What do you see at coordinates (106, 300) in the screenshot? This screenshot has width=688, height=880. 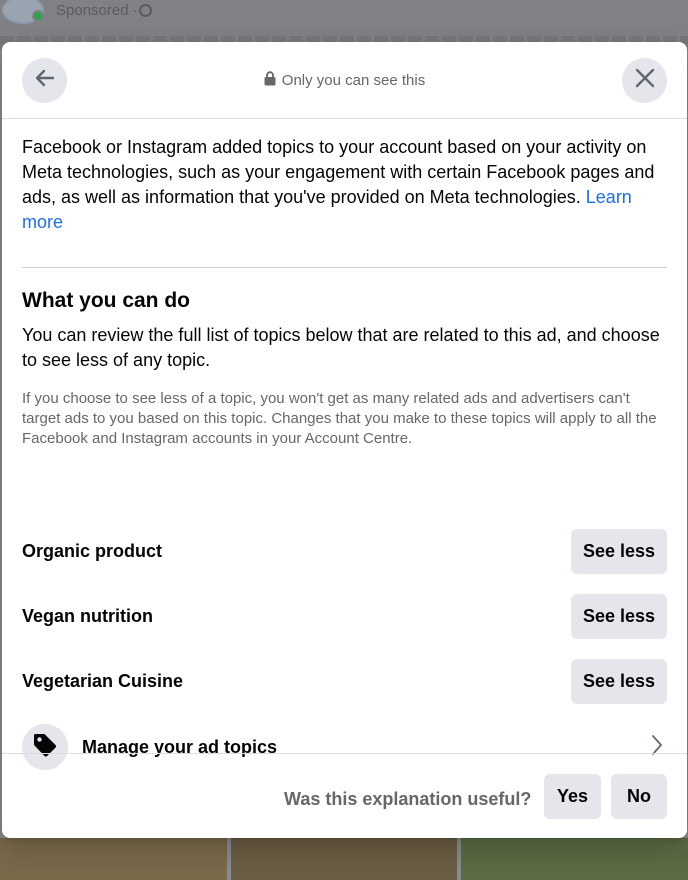 I see `section-title: What you can do` at bounding box center [106, 300].